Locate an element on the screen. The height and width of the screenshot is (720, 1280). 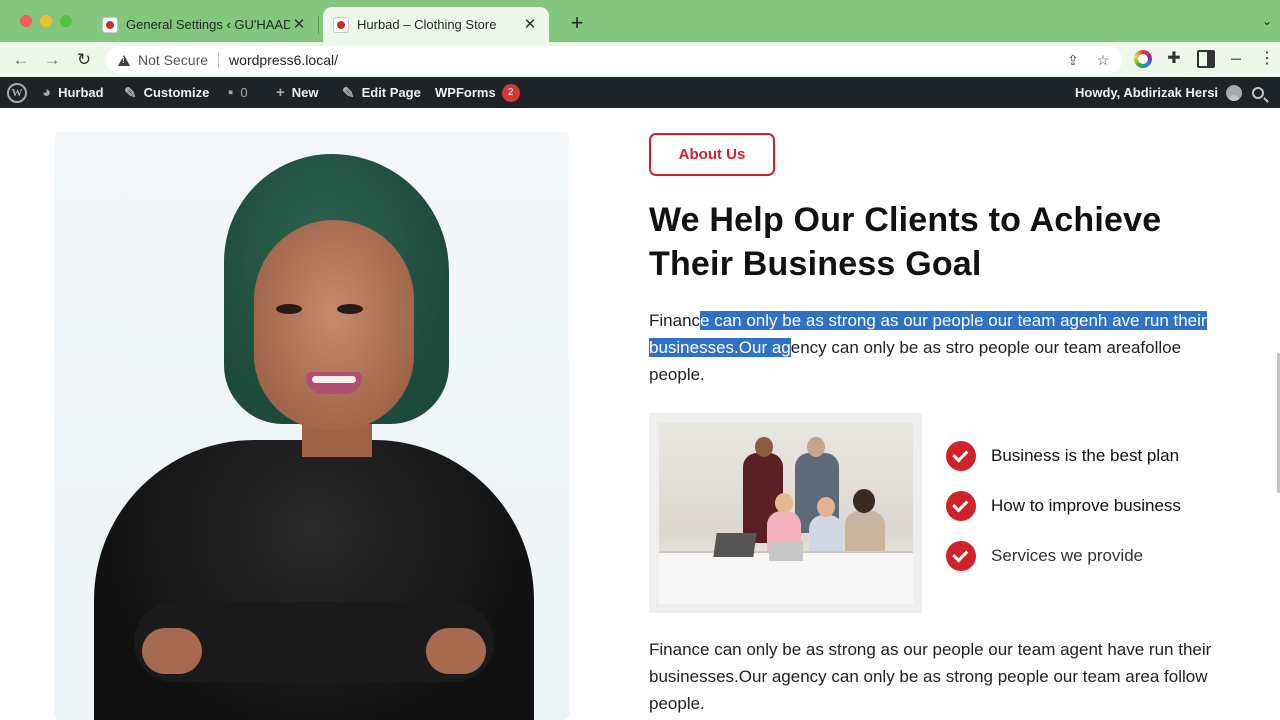
window-maximize-button is located at coordinates (66, 21).